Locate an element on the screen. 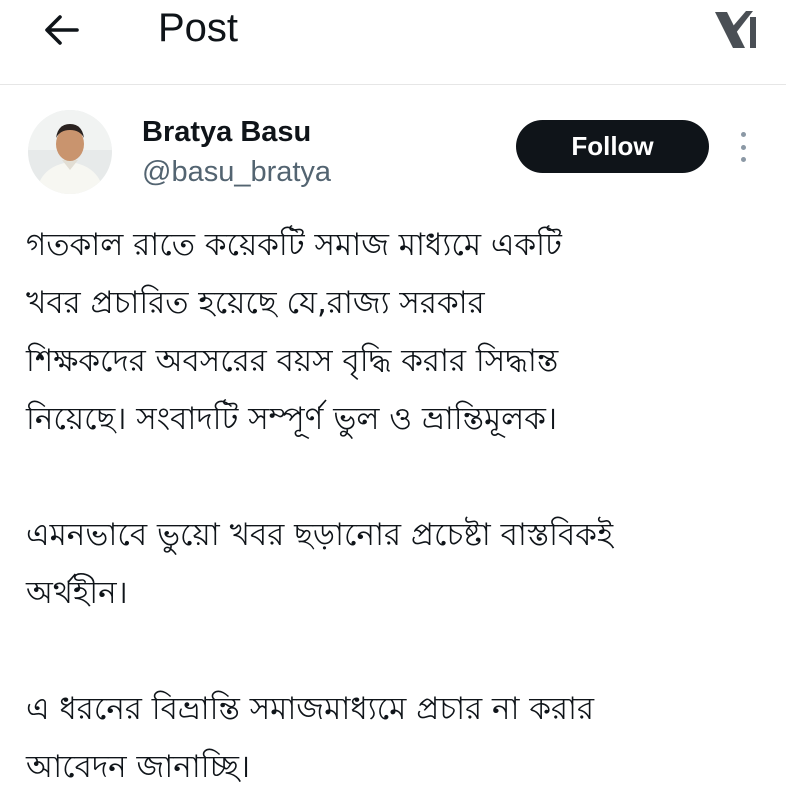 The width and height of the screenshot is (786, 800). more-options-button is located at coordinates (743, 147).